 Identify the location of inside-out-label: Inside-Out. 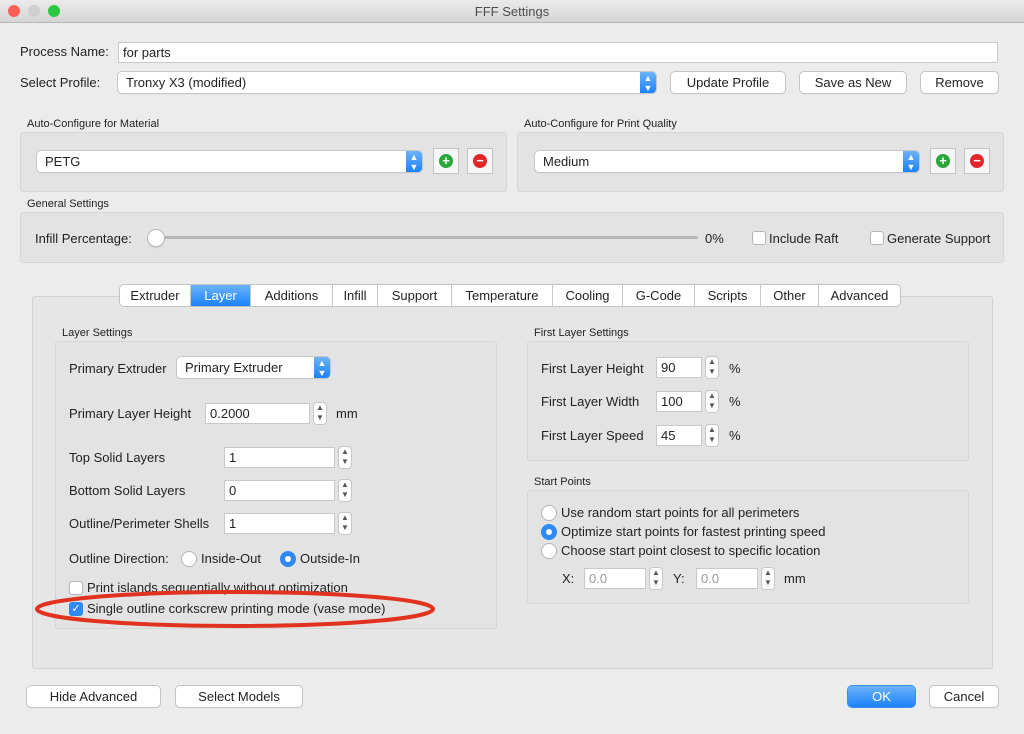
(231, 558).